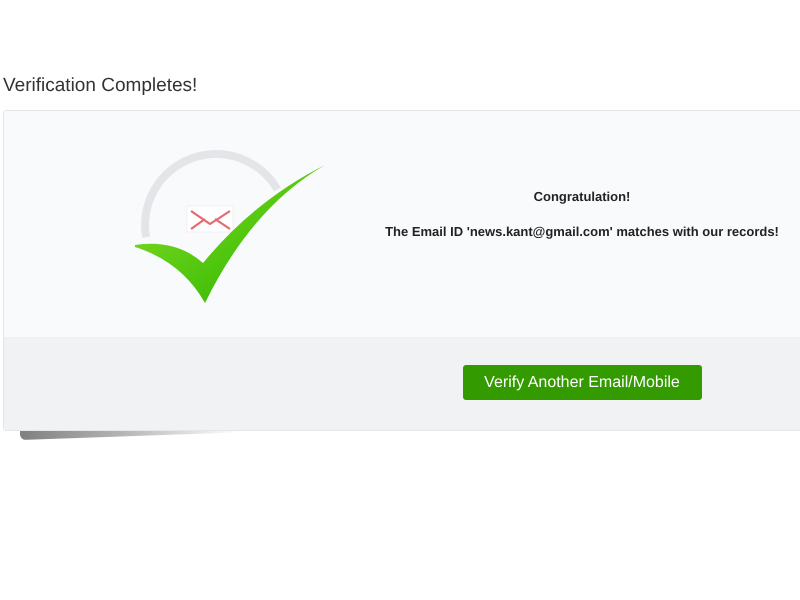 The height and width of the screenshot is (600, 800). I want to click on checkmark-icon, so click(230, 234).